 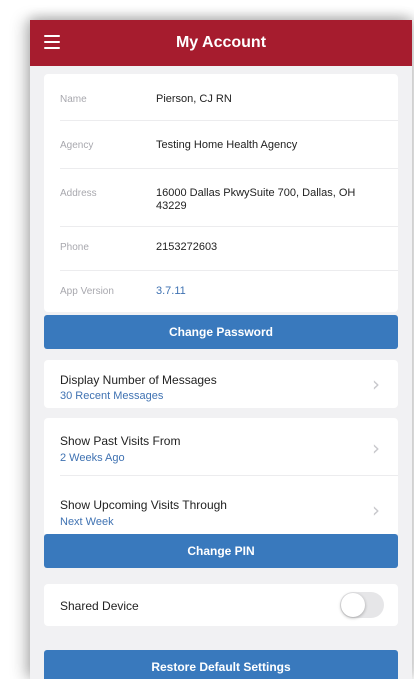 What do you see at coordinates (78, 193) in the screenshot?
I see `address-label: Address` at bounding box center [78, 193].